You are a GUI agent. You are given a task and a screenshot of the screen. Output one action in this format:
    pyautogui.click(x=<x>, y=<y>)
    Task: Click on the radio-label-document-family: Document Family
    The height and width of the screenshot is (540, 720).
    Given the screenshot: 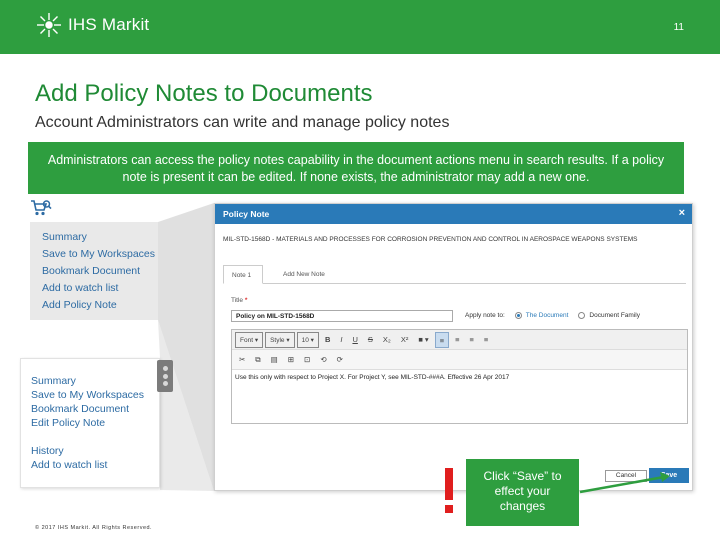 What is the action you would take?
    pyautogui.click(x=614, y=315)
    